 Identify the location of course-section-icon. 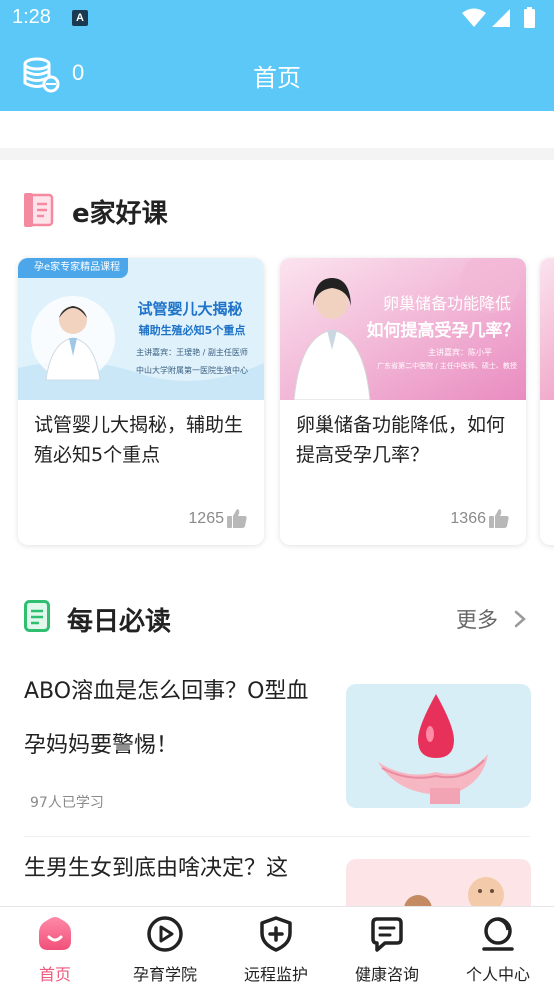
(39, 210).